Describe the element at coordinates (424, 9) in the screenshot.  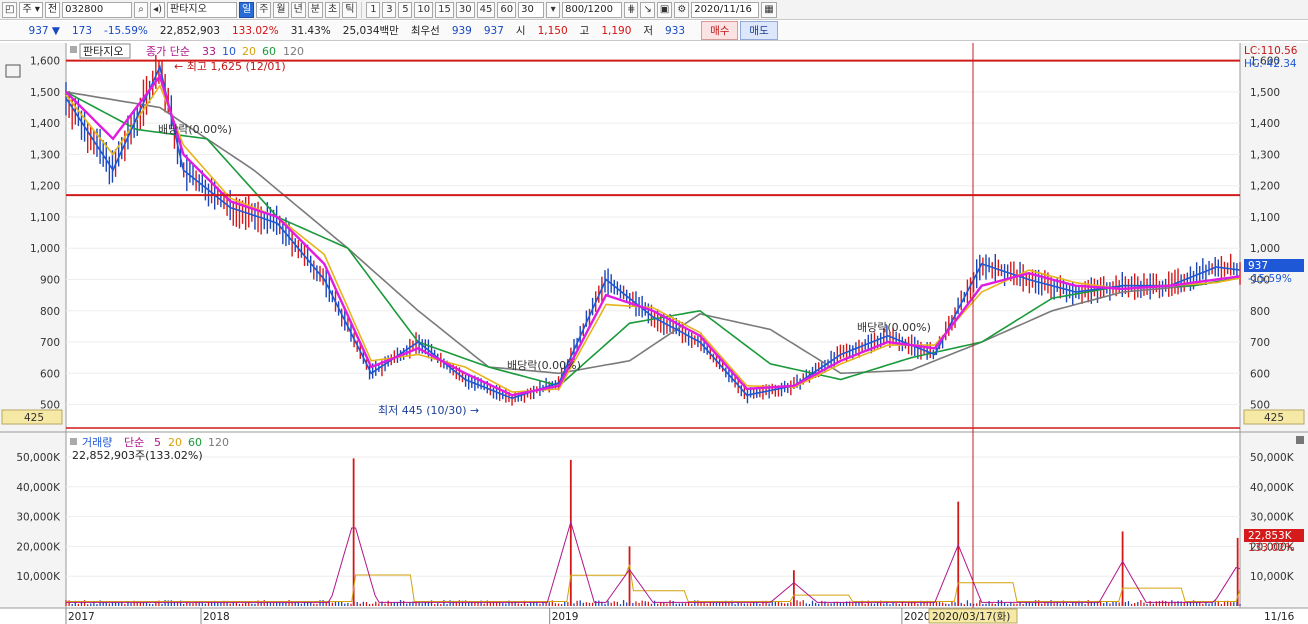
I see `interval-10-button: 10` at that location.